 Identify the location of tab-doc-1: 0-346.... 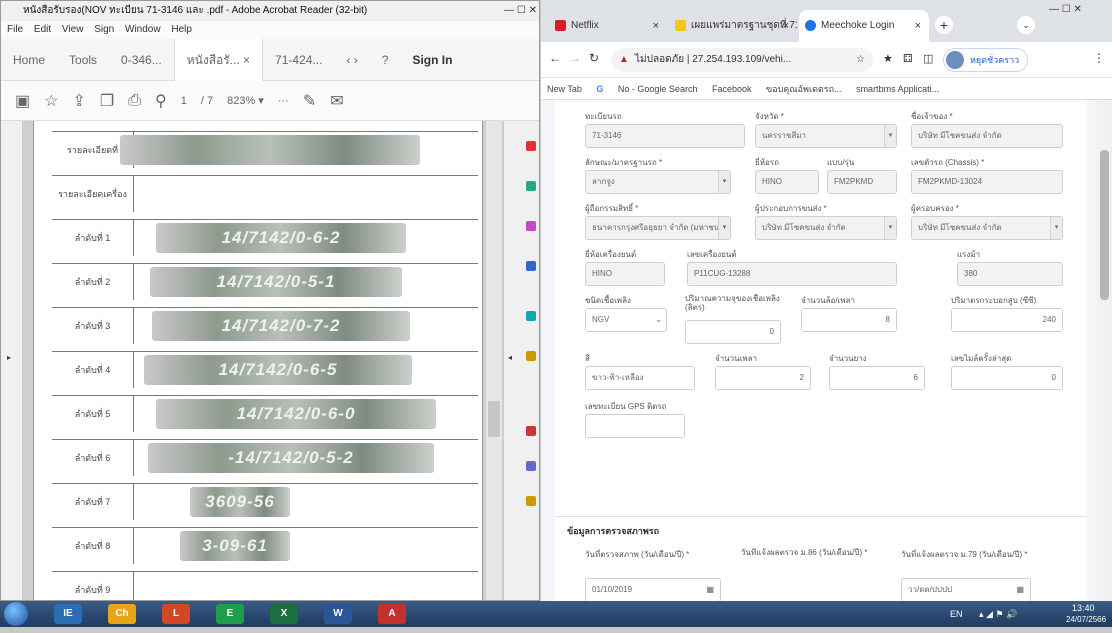
(141, 60).